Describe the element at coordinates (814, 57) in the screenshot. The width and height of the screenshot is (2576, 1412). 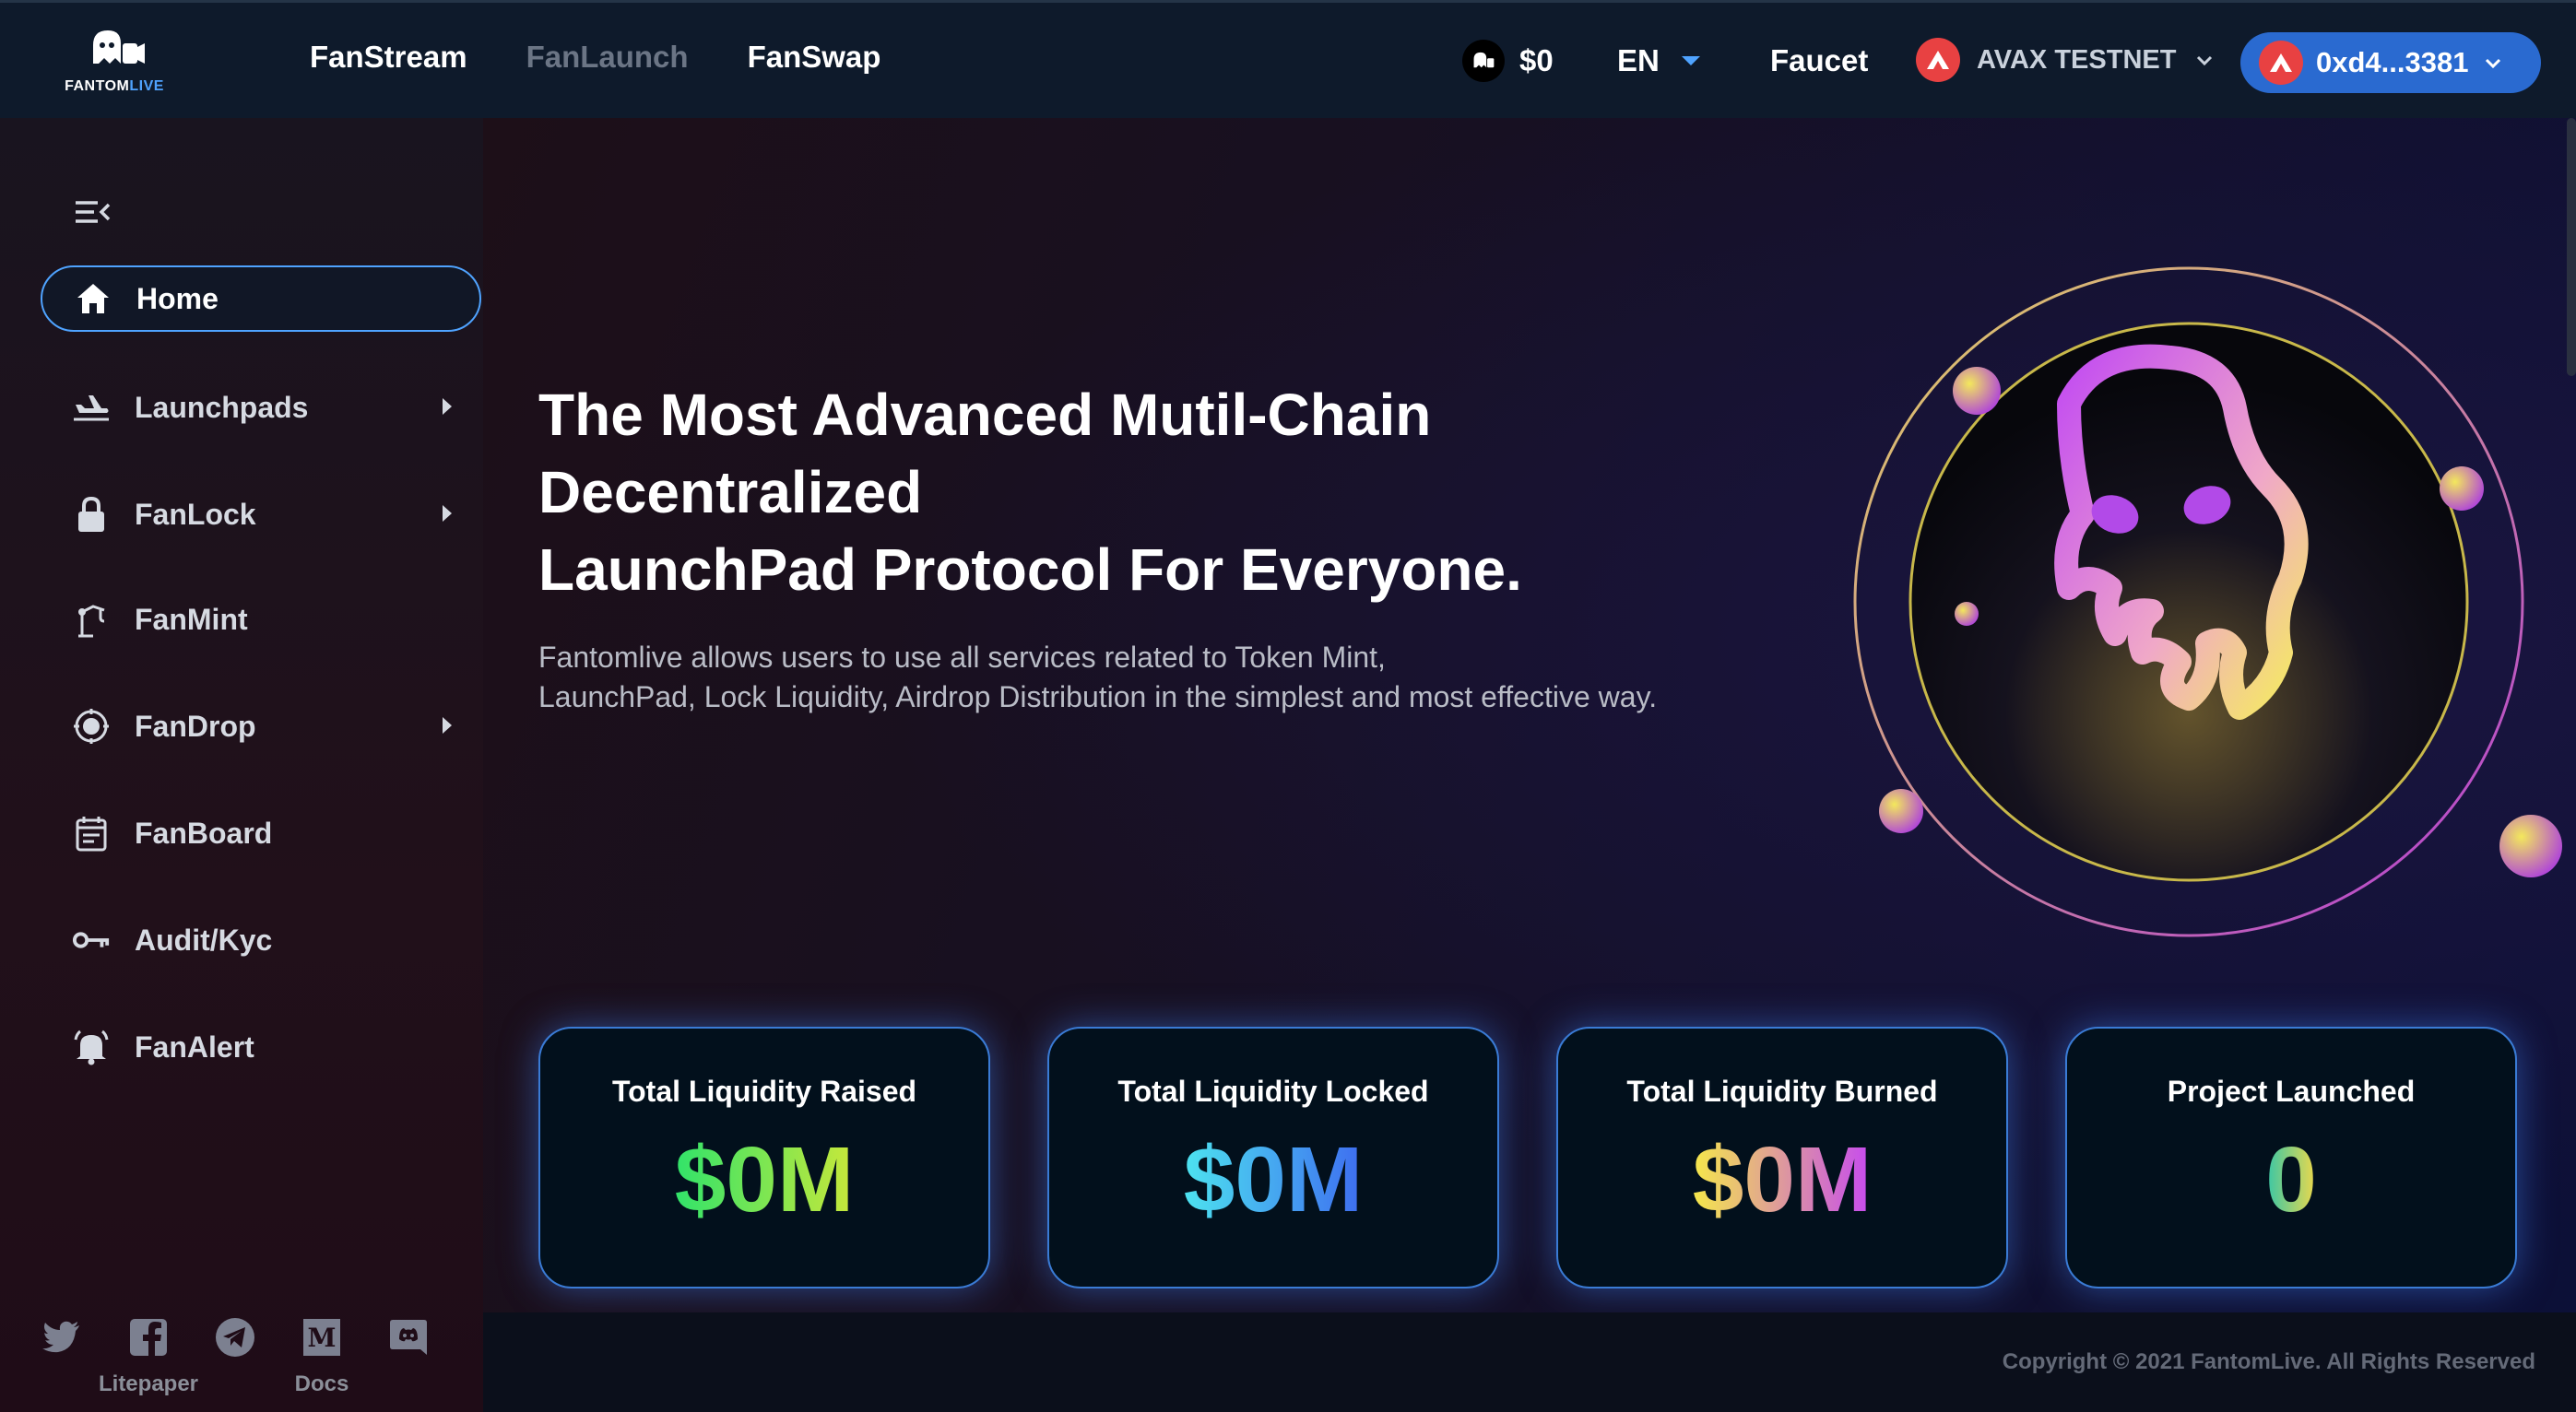
I see `nav-fanswap: FanSwap` at that location.